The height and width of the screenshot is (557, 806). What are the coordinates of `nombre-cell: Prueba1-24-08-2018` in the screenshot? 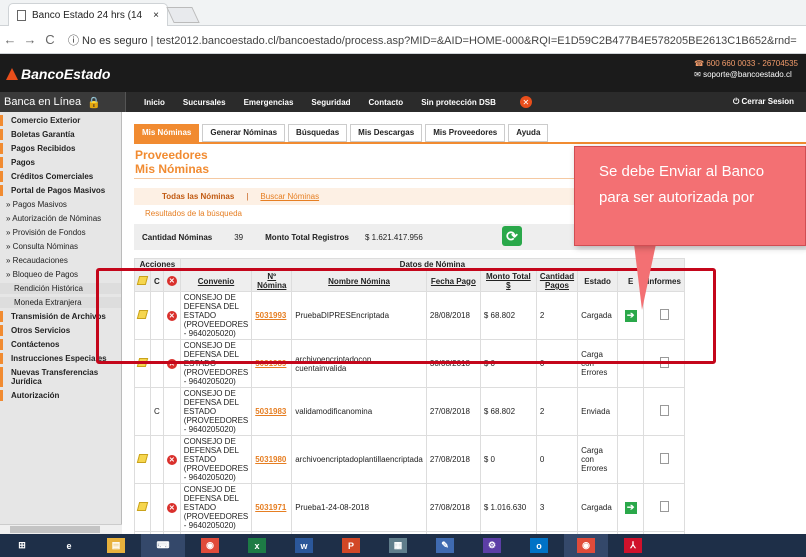 It's located at (359, 507).